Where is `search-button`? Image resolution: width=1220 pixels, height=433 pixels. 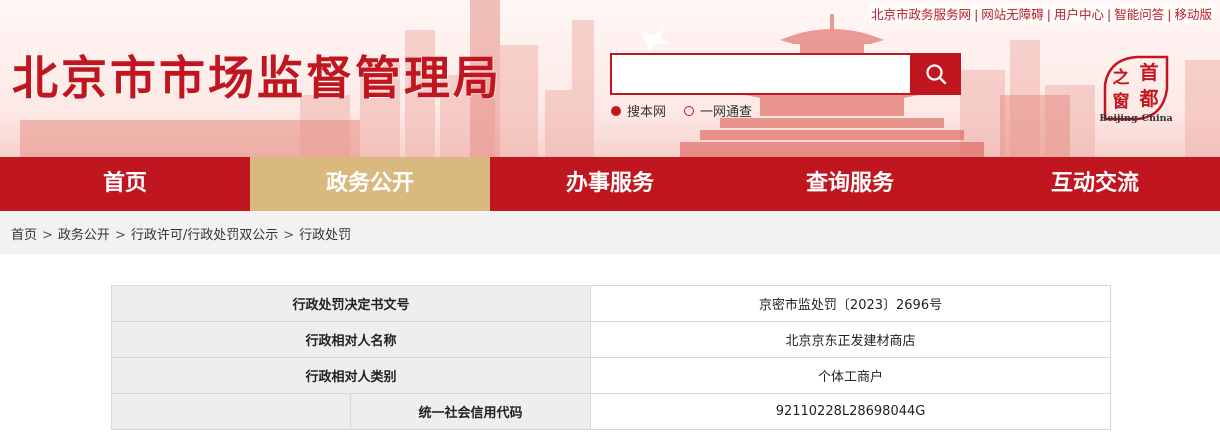
search-button is located at coordinates (935, 74).